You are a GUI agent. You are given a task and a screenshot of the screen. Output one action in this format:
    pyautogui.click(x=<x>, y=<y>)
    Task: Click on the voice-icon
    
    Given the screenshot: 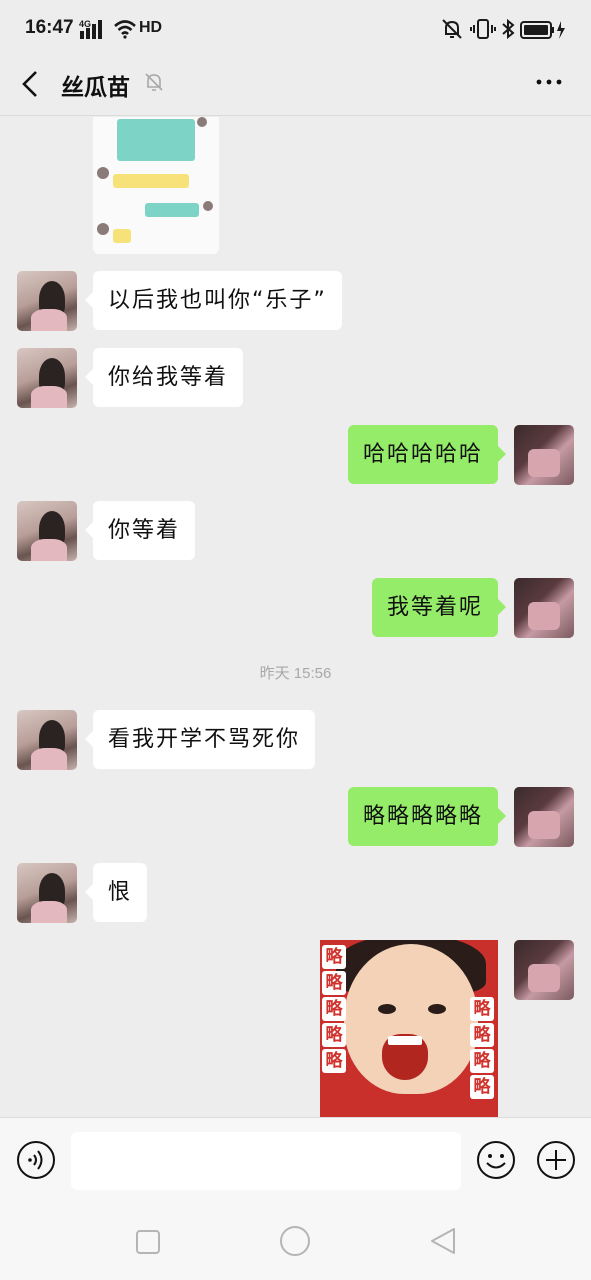 What is the action you would take?
    pyautogui.click(x=36, y=1160)
    